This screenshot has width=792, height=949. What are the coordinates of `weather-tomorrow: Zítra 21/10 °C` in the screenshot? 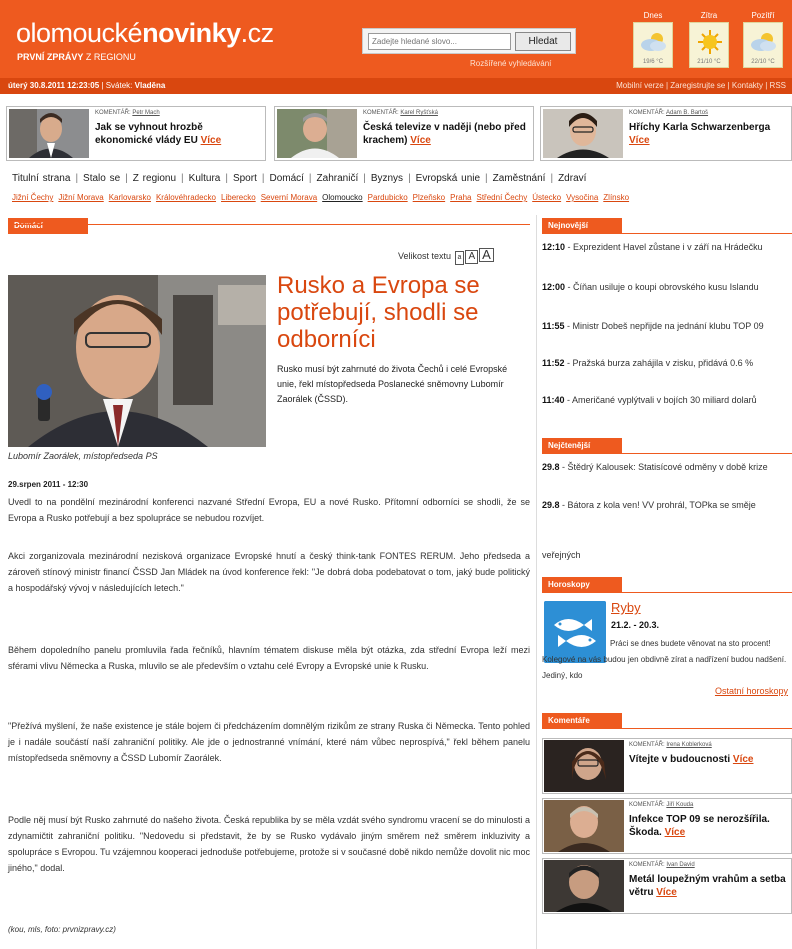 It's located at (709, 40).